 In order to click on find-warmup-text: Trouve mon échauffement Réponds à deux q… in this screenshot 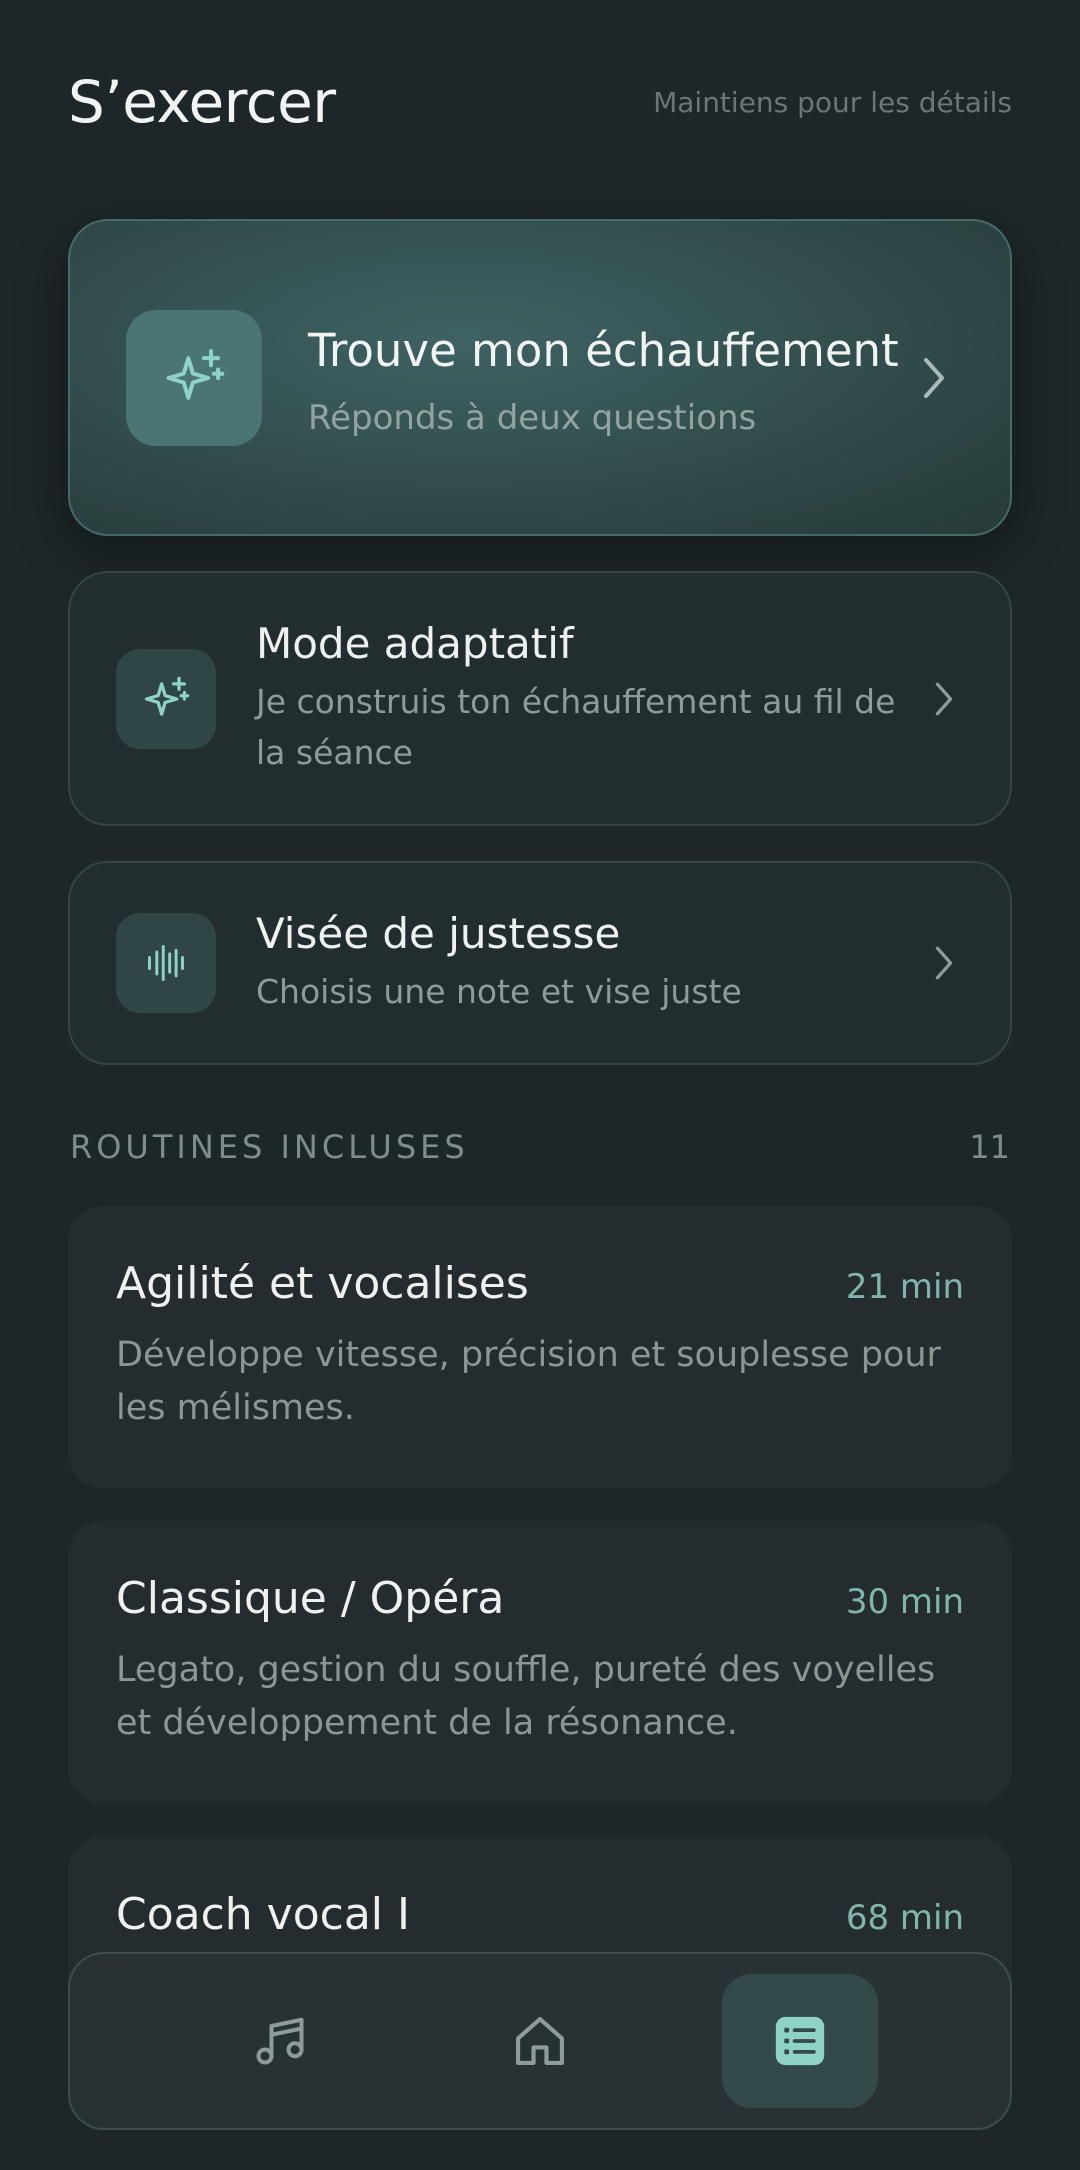, I will do `click(611, 378)`.